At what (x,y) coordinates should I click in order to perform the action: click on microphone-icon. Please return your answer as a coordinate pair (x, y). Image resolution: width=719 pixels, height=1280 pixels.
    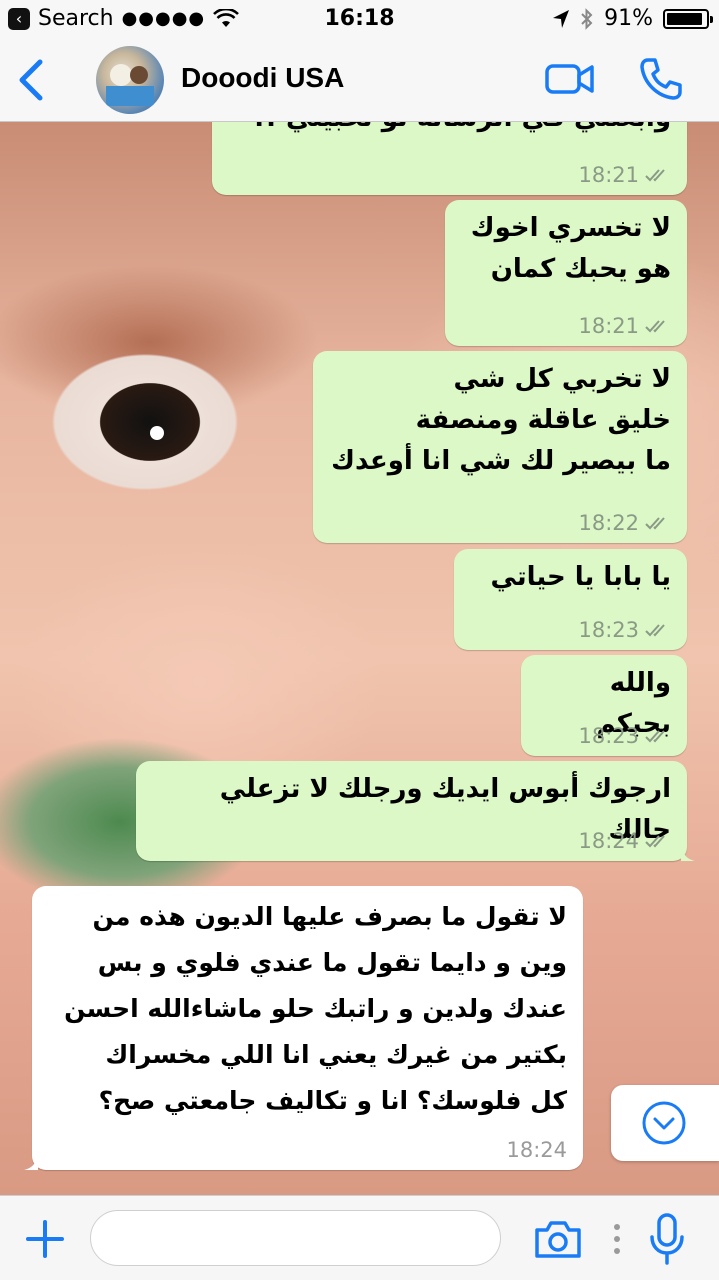
    Looking at the image, I should click on (667, 1239).